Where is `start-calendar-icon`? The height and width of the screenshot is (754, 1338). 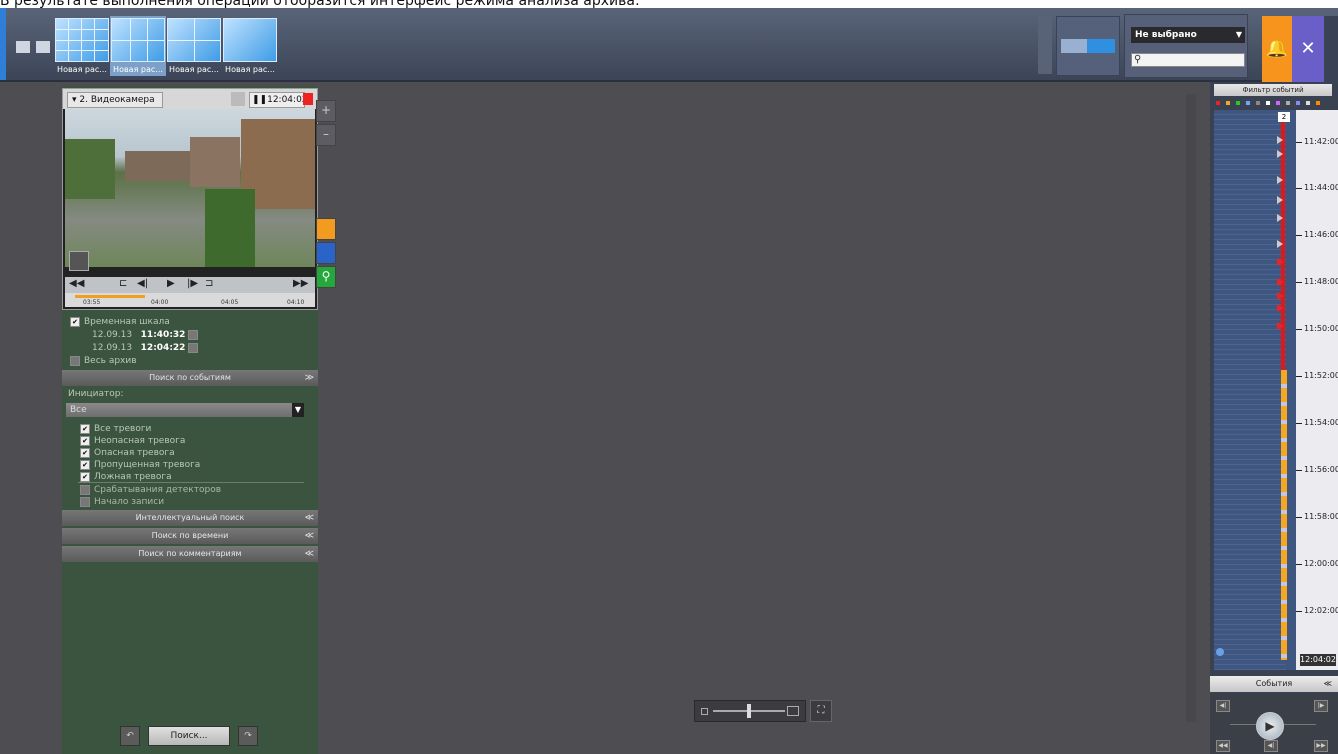 start-calendar-icon is located at coordinates (193, 334).